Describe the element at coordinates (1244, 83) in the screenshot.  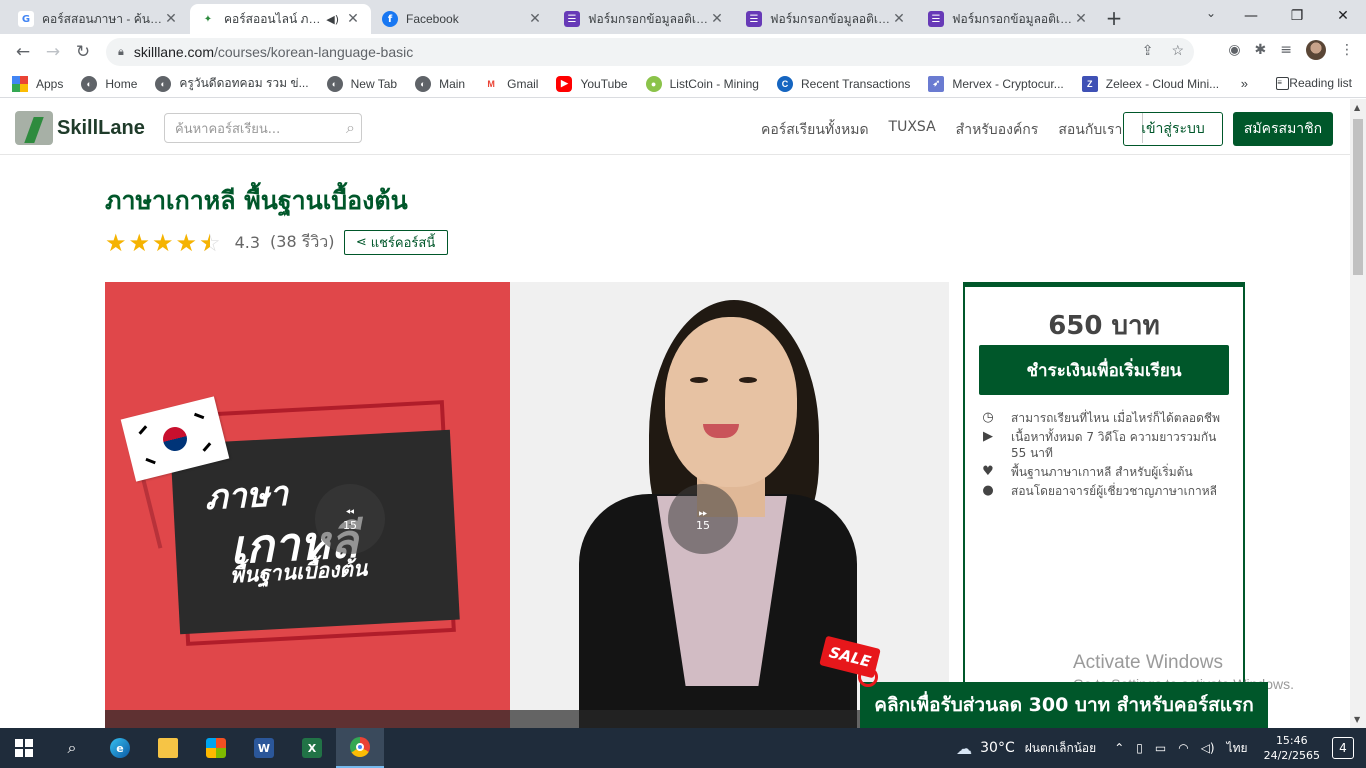
I see `bookmarks-overflow-button: »` at that location.